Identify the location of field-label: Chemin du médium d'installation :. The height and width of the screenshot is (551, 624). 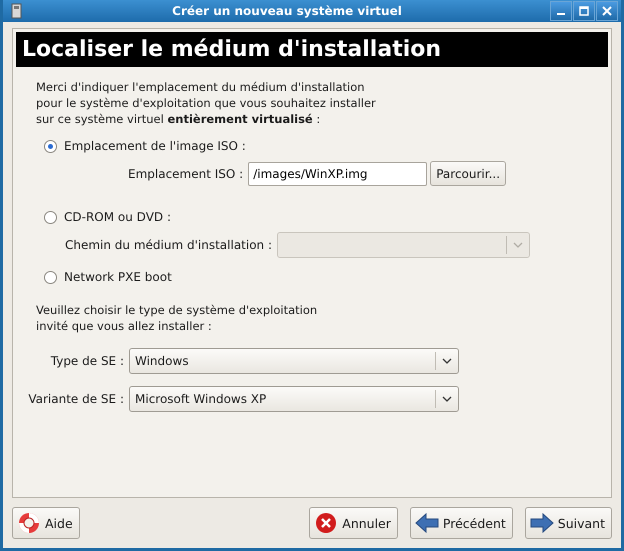
(168, 245).